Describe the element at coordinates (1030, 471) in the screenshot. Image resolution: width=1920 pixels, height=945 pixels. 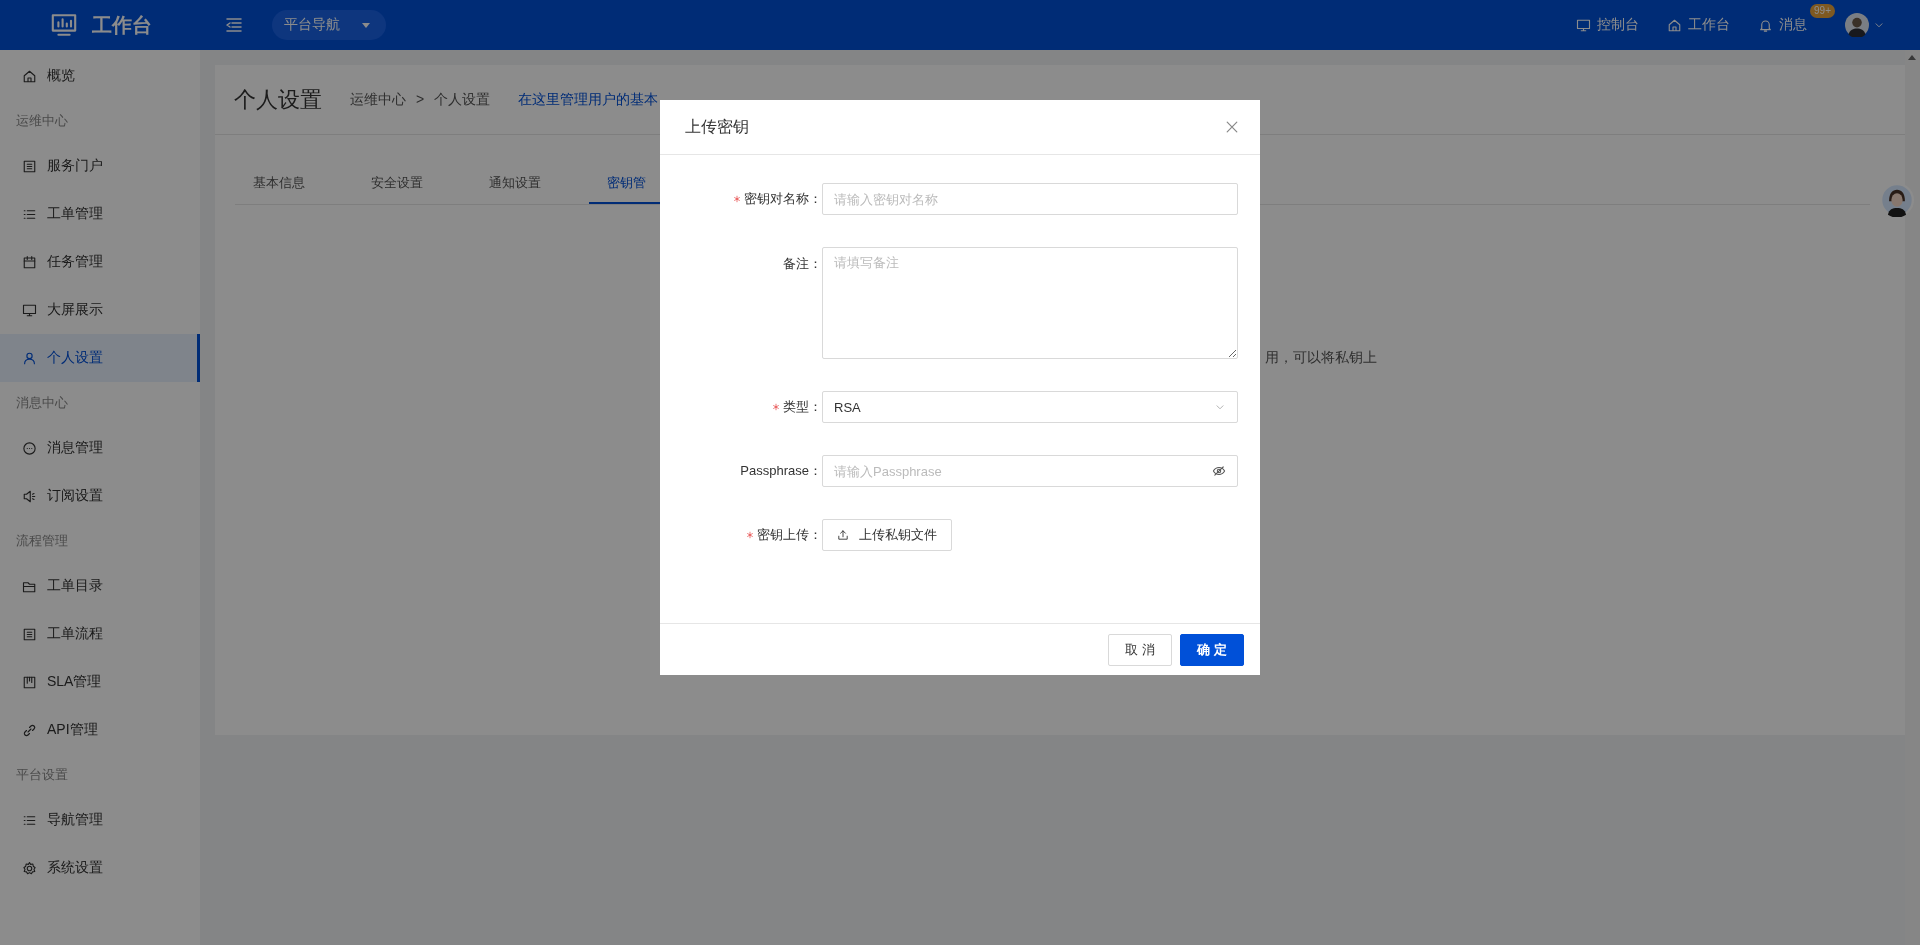
I see `password-field: 请输入Passphrase` at that location.